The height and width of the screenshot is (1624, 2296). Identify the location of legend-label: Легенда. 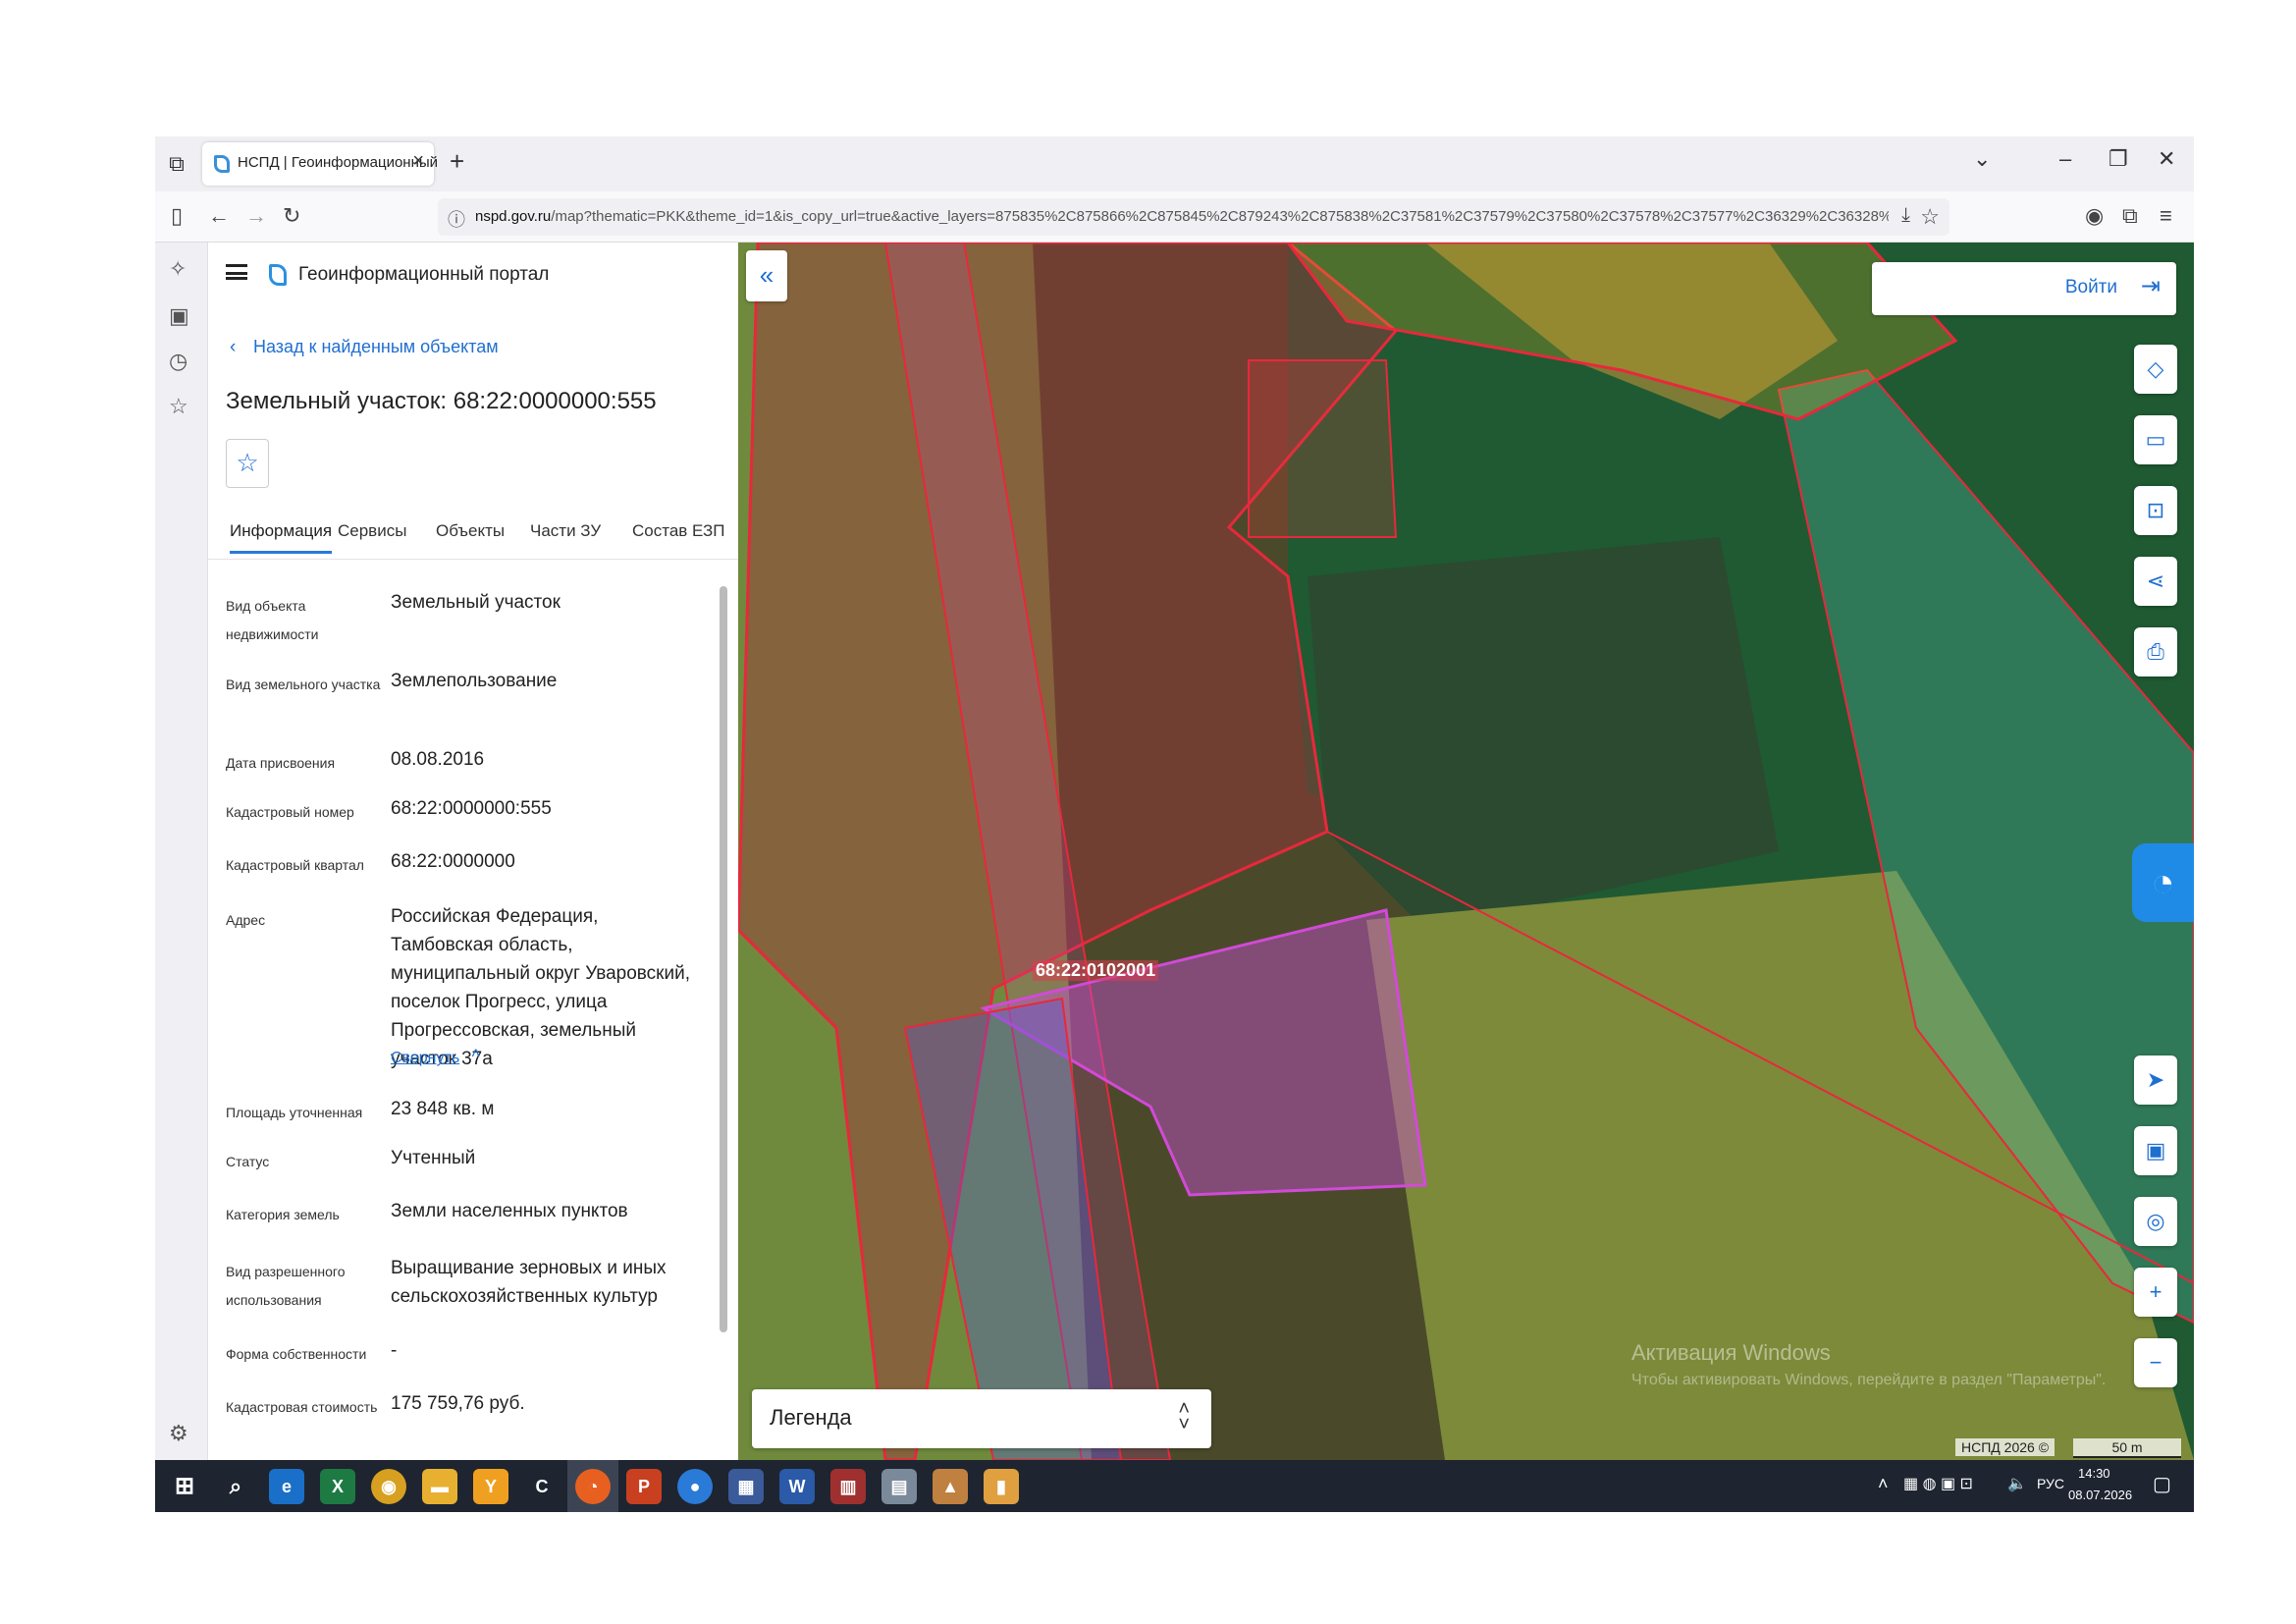
(811, 1417).